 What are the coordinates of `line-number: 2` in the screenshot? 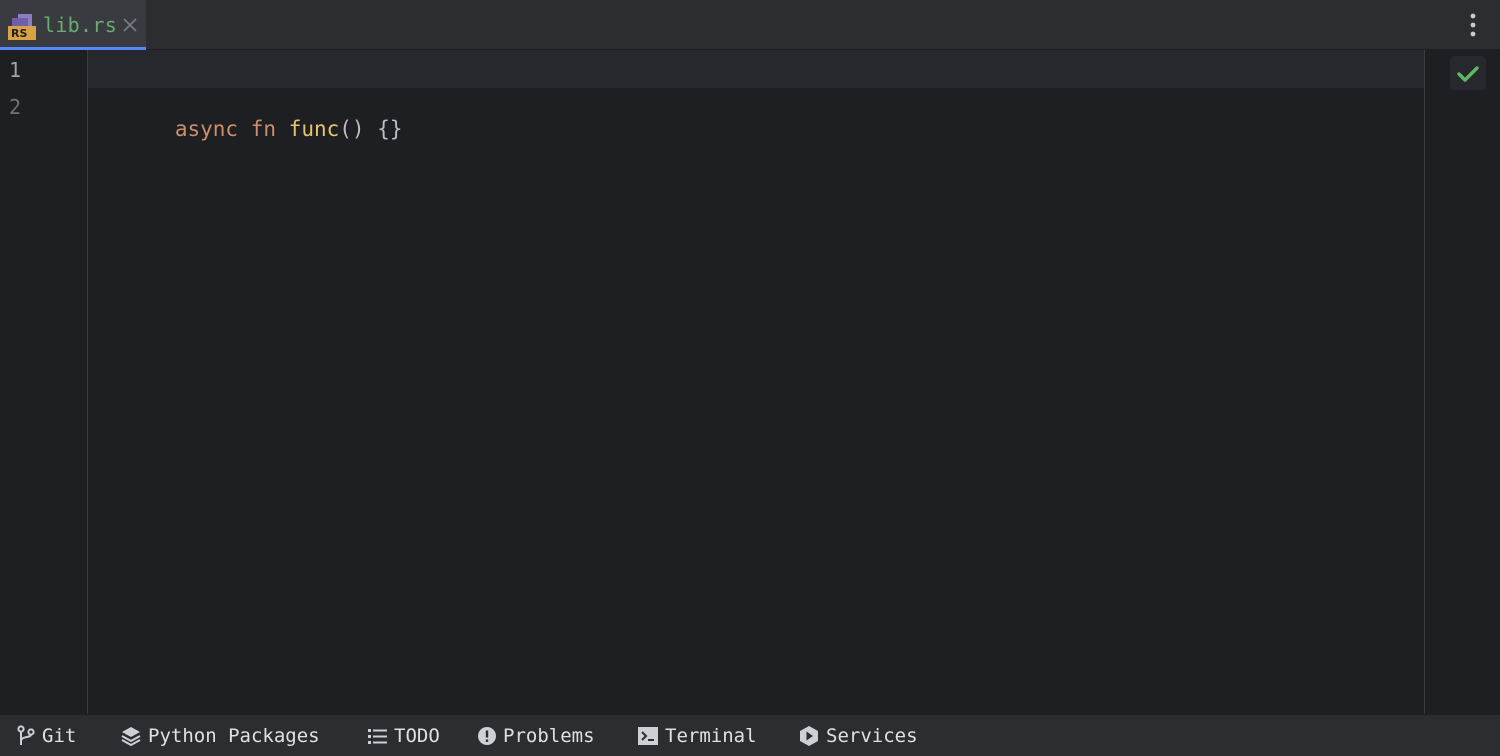 It's located at (15, 107).